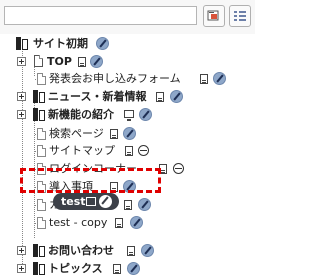  I want to click on screen-icon, so click(129, 115).